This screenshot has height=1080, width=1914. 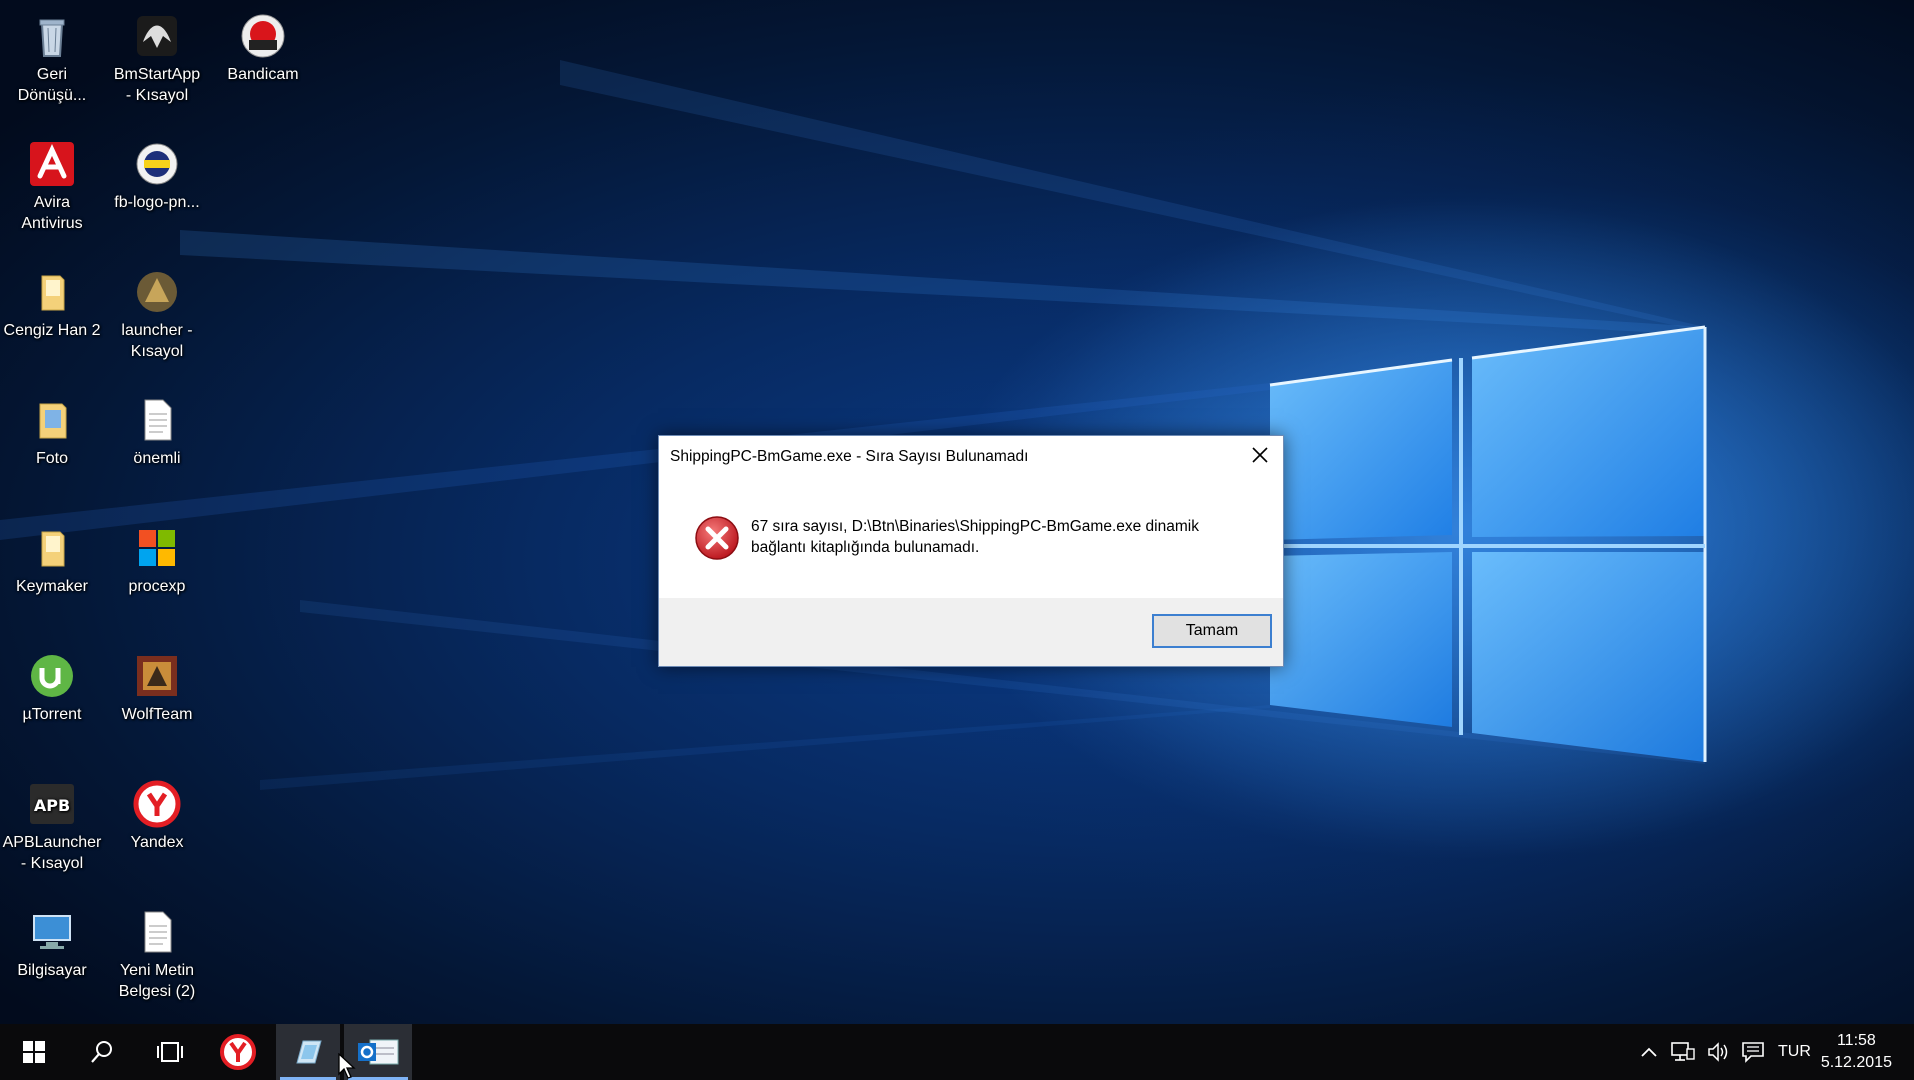 What do you see at coordinates (157, 714) in the screenshot?
I see `desktop-icon-label: WolfTeam` at bounding box center [157, 714].